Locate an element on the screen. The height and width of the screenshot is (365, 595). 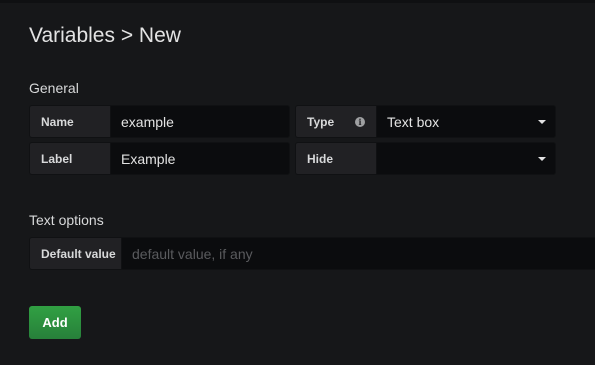
default-value-row: Default value default value, if any is located at coordinates (312, 253).